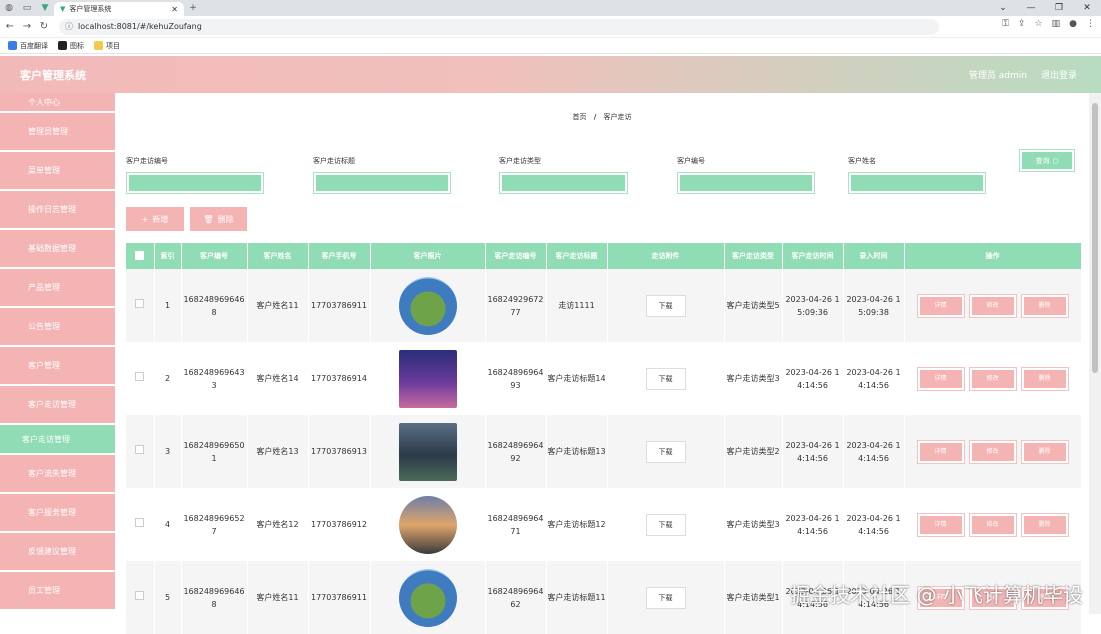 This screenshot has width=1101, height=634. I want to click on sidebar-item: 操作日志管理, so click(57, 209).